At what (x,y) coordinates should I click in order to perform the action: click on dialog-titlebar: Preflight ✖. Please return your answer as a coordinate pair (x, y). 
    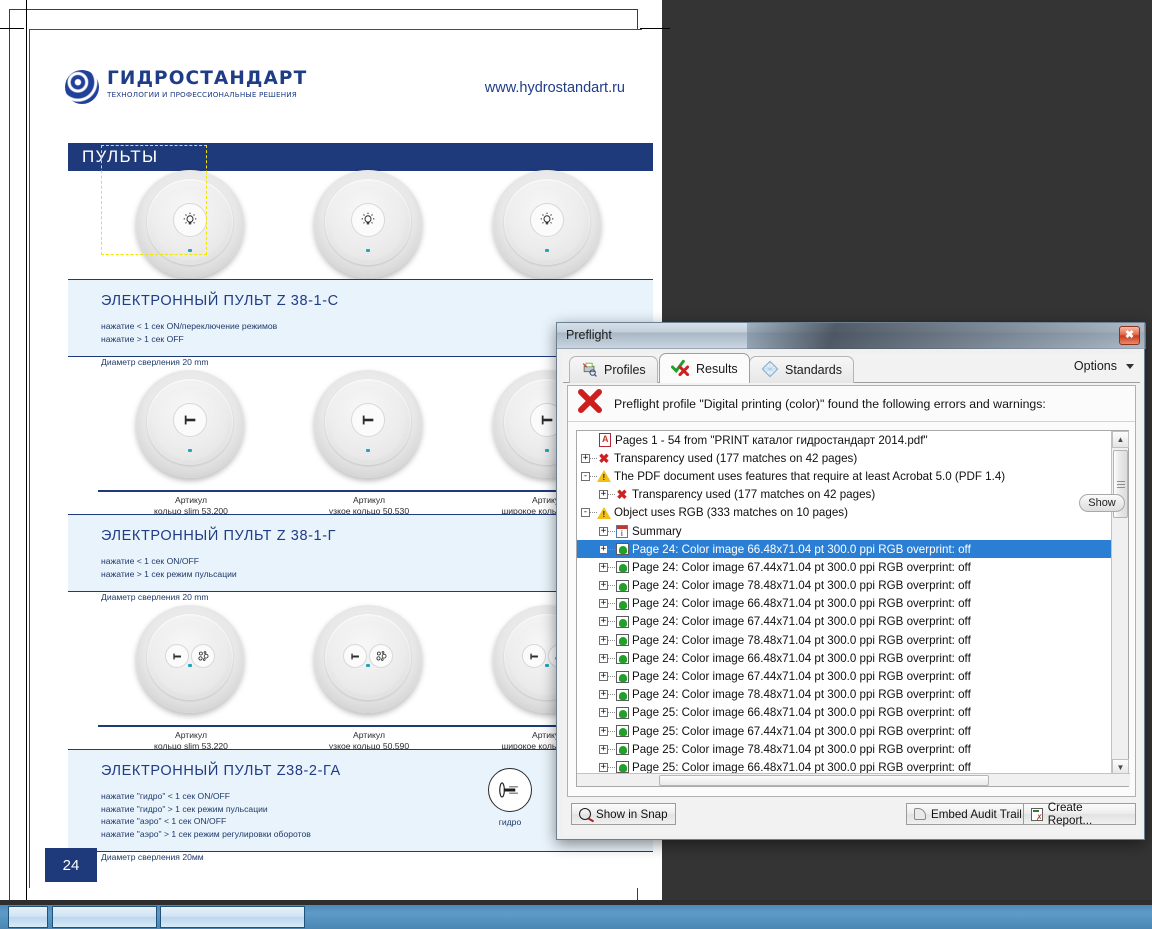
    Looking at the image, I should click on (851, 336).